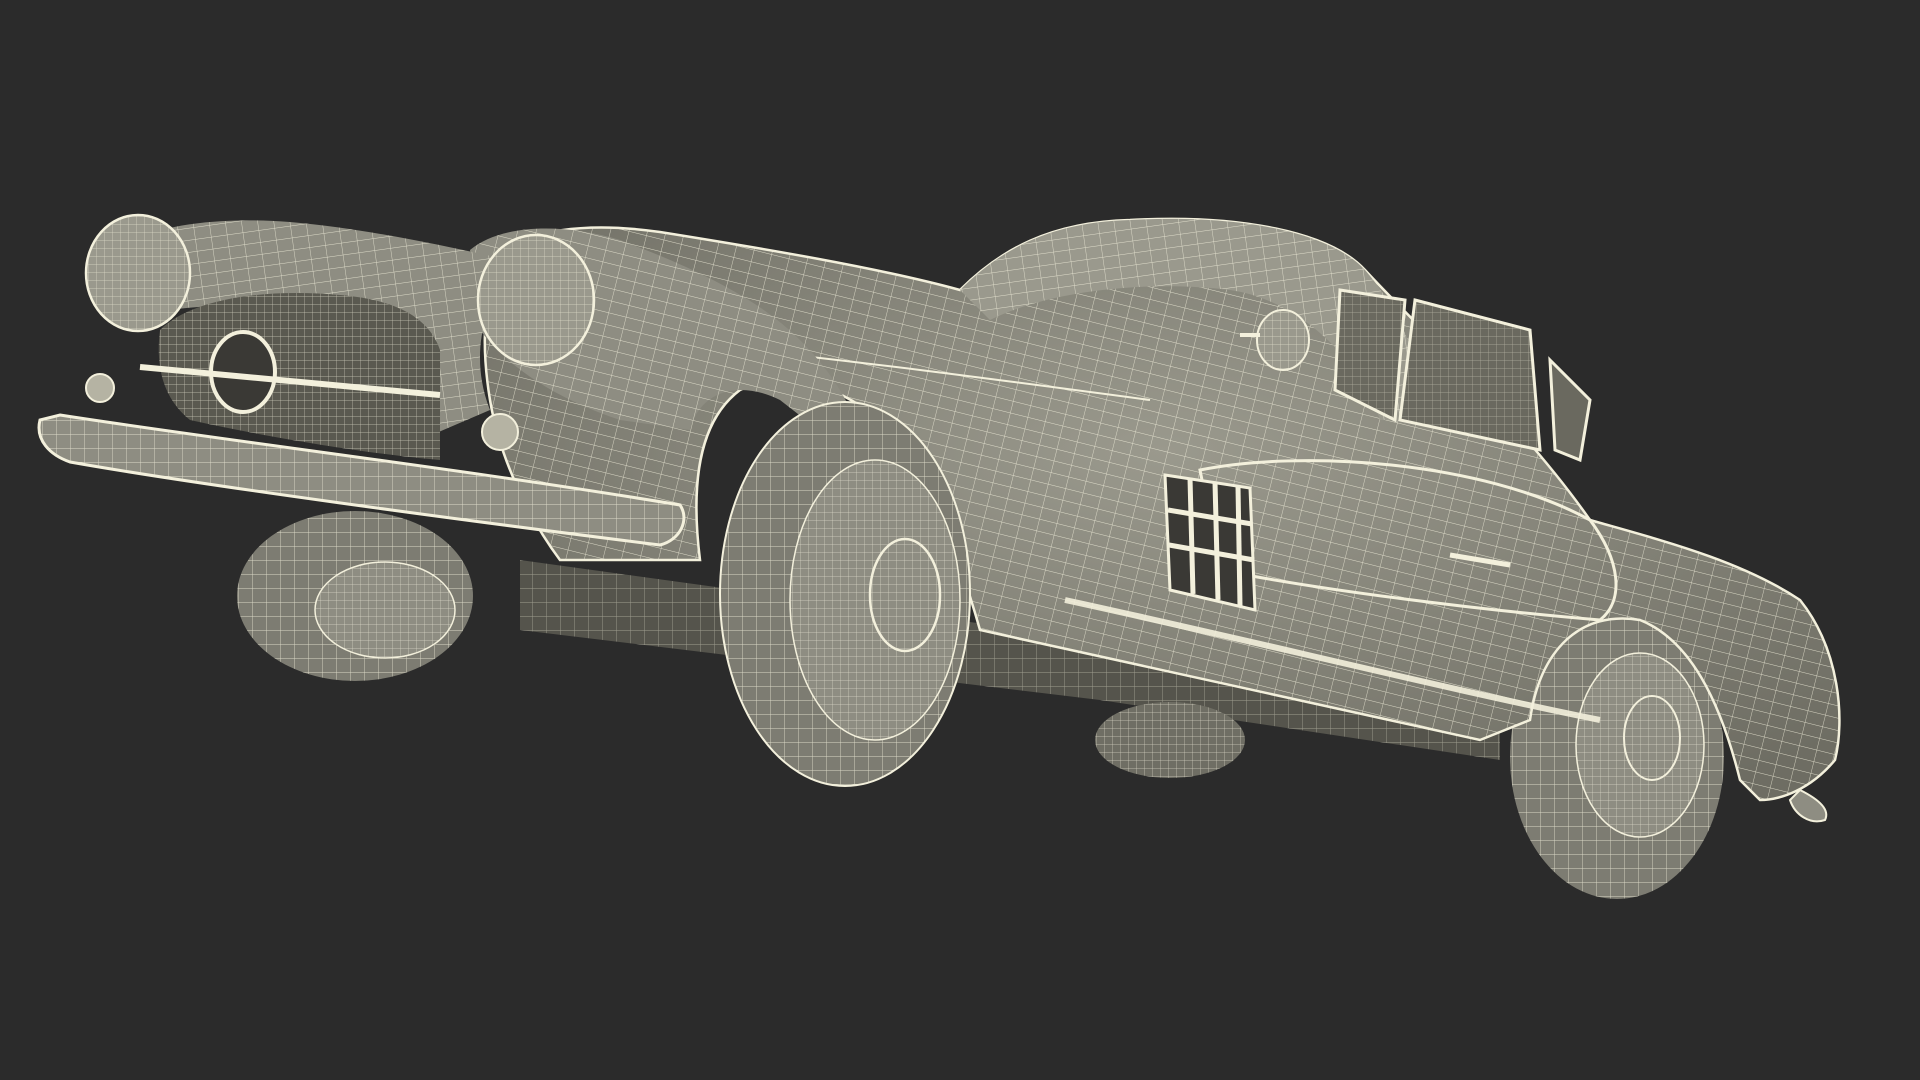 The height and width of the screenshot is (1080, 1920). I want to click on turn-signal-left, so click(100, 388).